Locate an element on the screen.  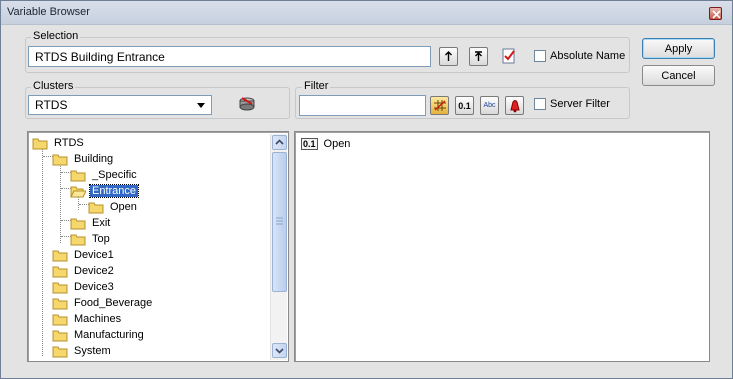
tree-item: Building is located at coordinates (83, 159).